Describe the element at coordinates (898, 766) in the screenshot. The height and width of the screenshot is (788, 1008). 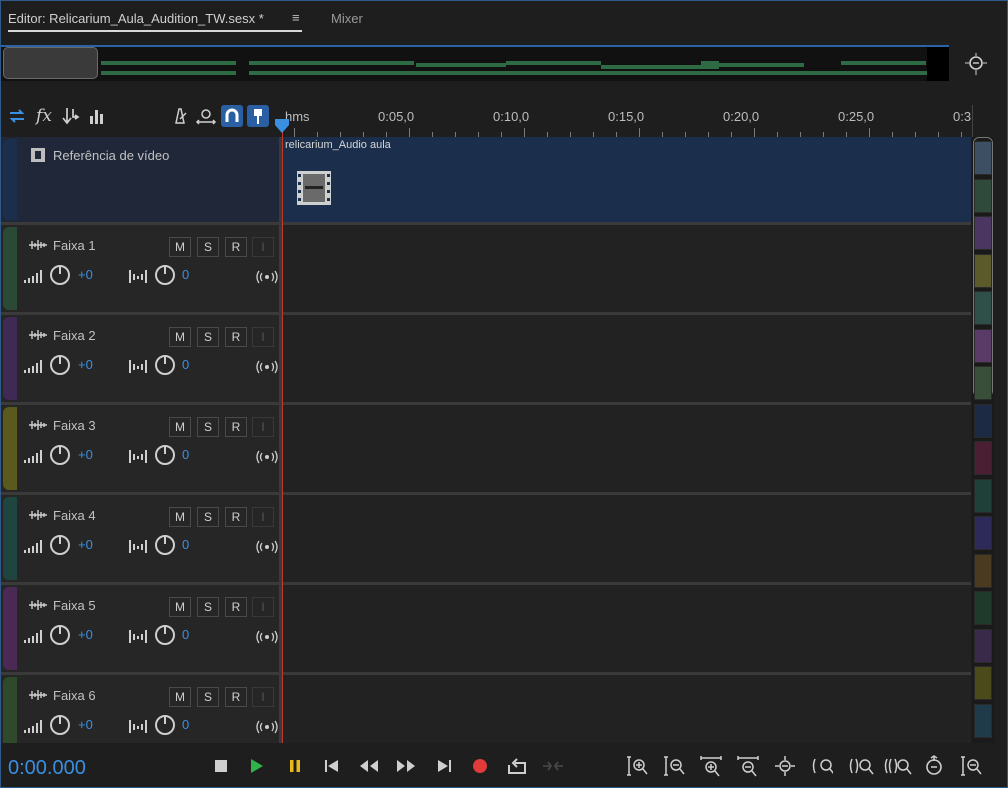
I see `zoom-selected-tracks-icon` at that location.